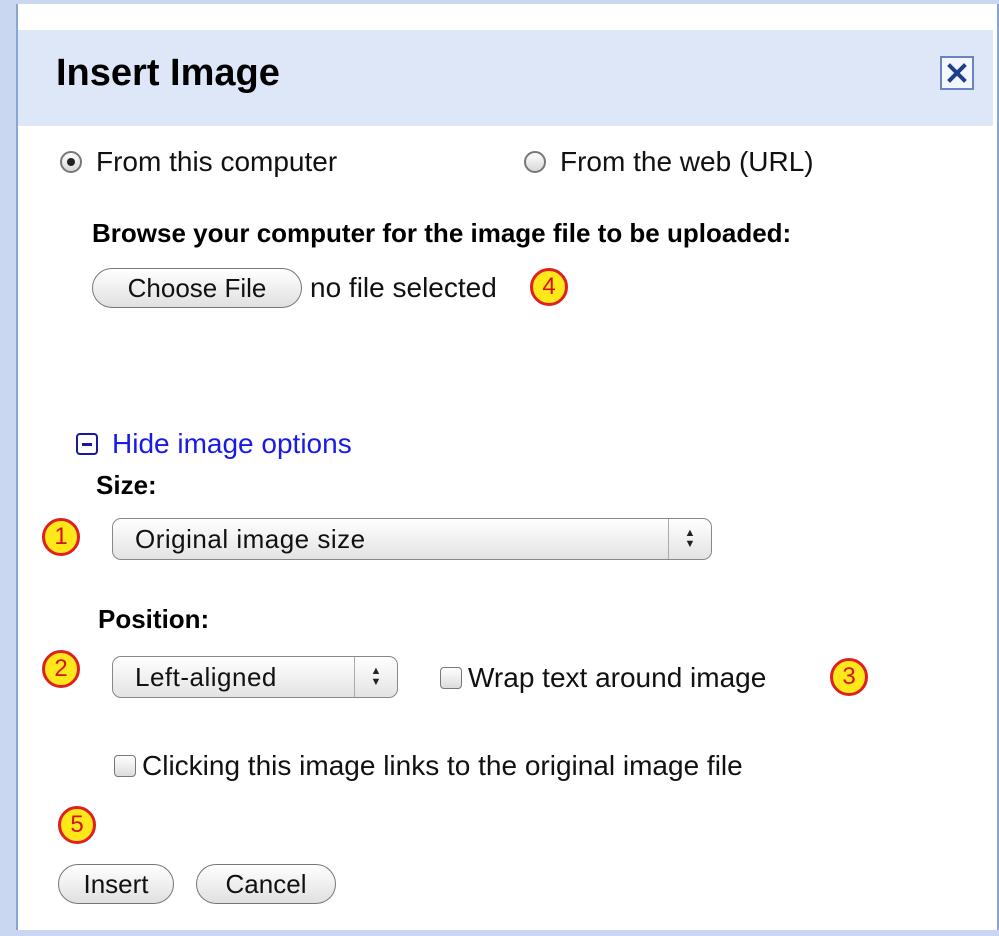 This screenshot has height=936, width=999. I want to click on file-status-text: no file selected, so click(403, 287).